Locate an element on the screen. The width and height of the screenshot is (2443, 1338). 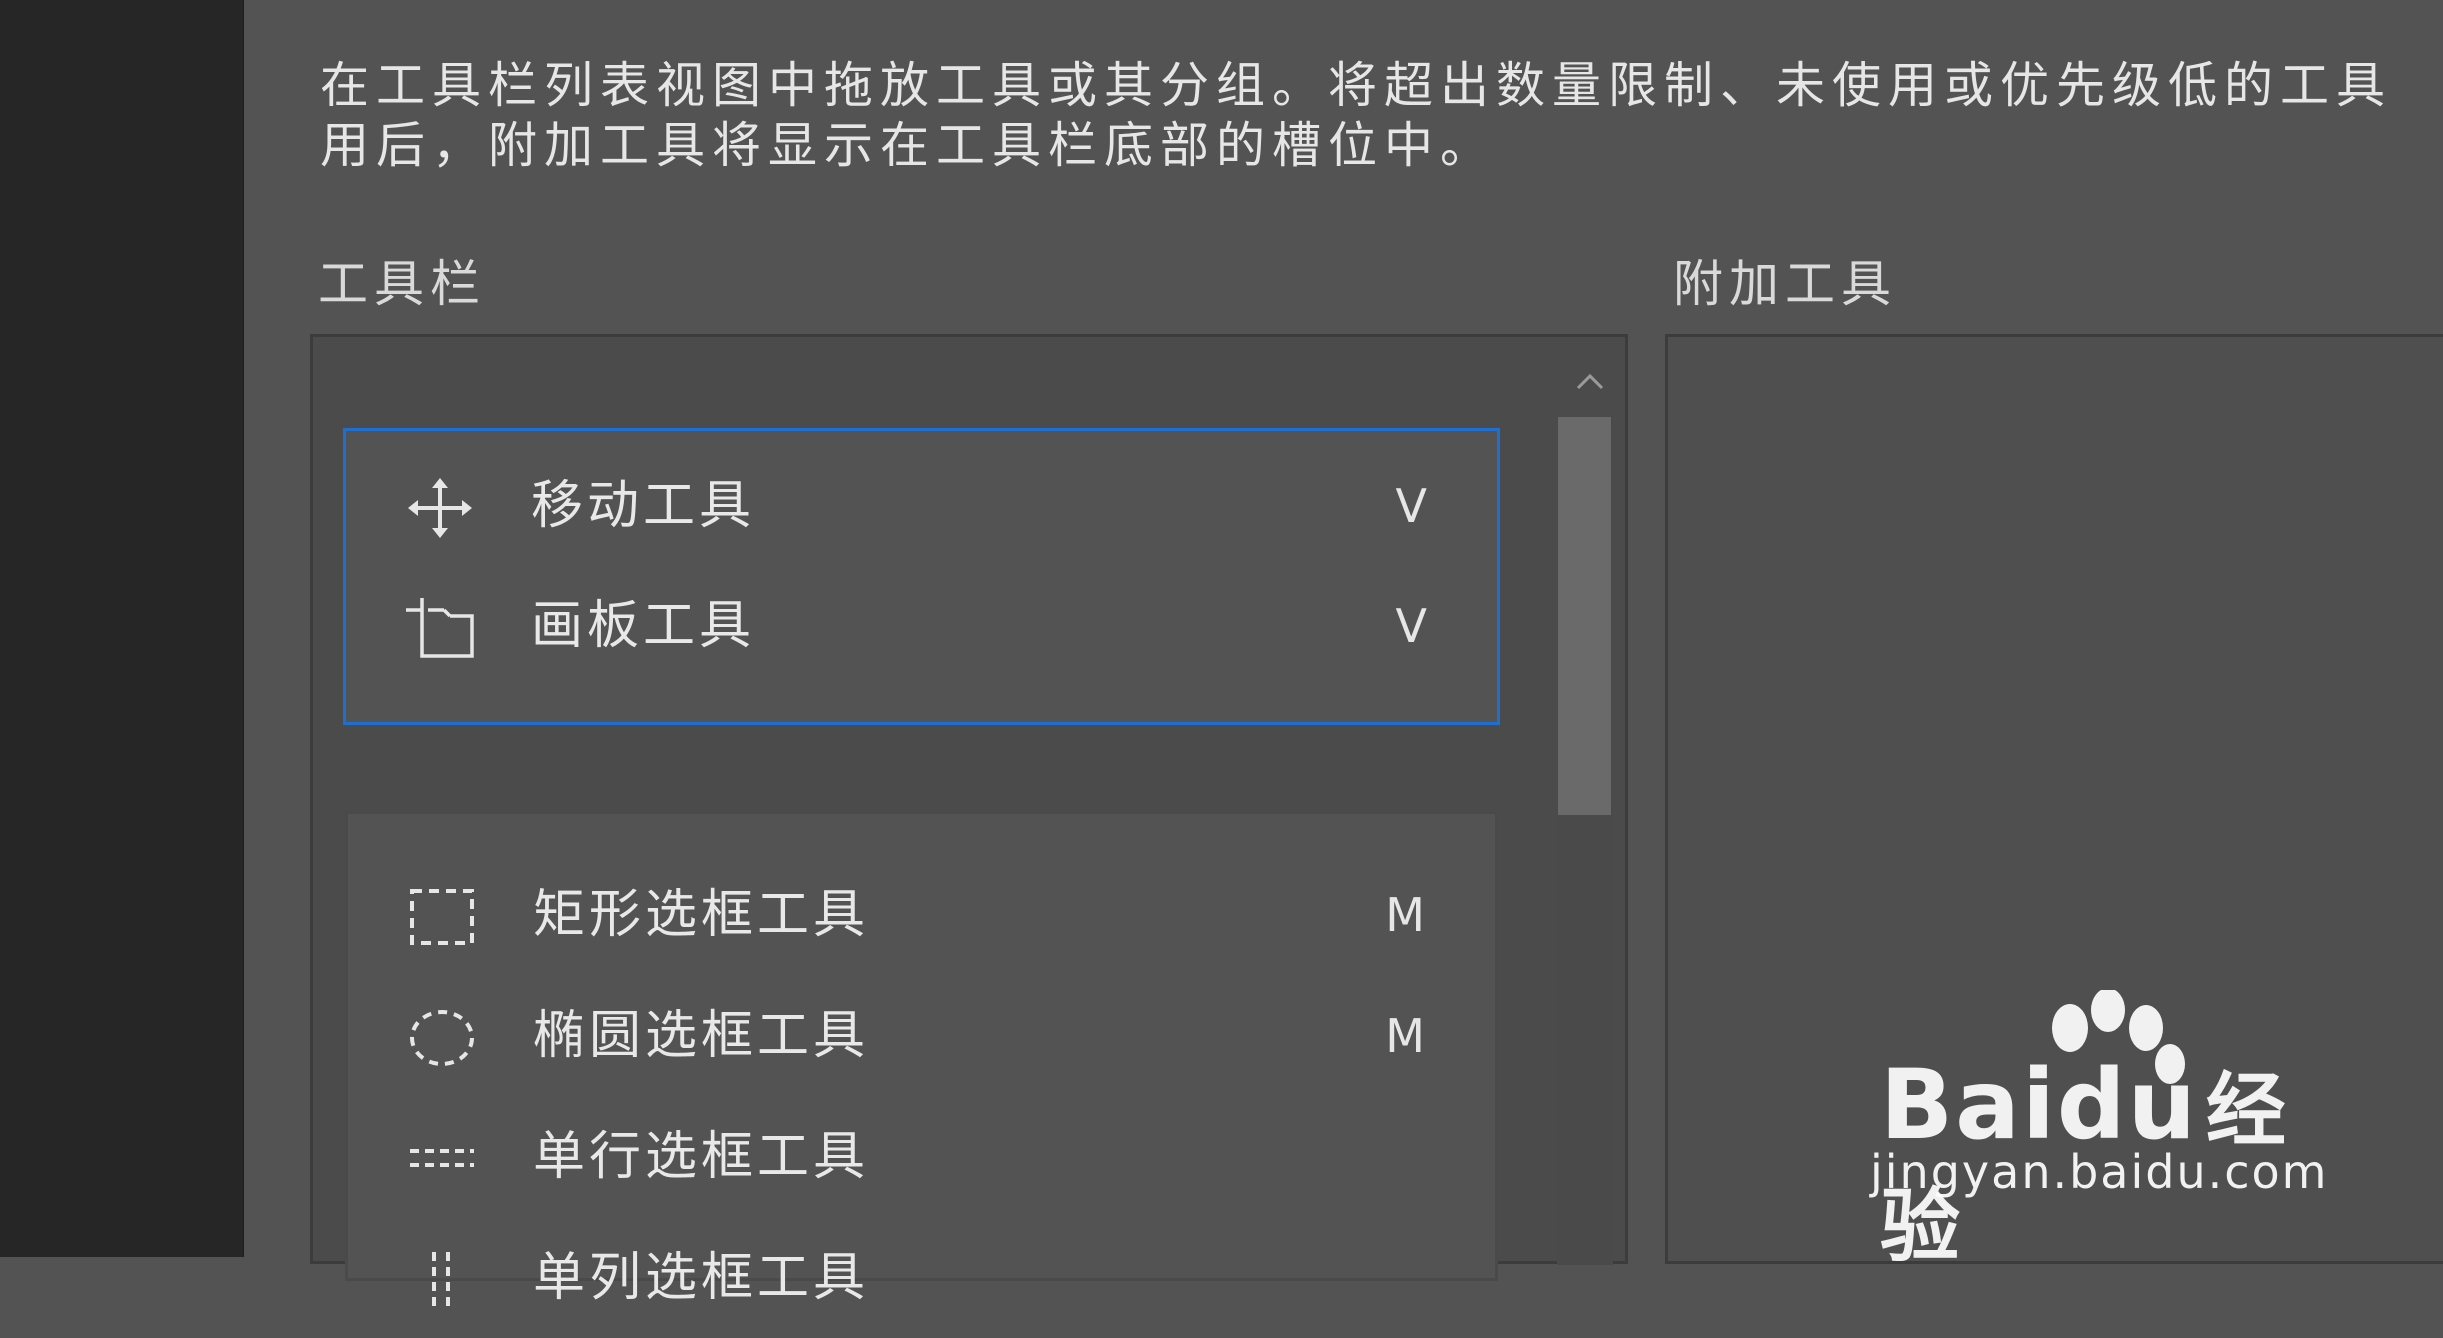
tool-label: 移动工具 is located at coordinates (643, 506).